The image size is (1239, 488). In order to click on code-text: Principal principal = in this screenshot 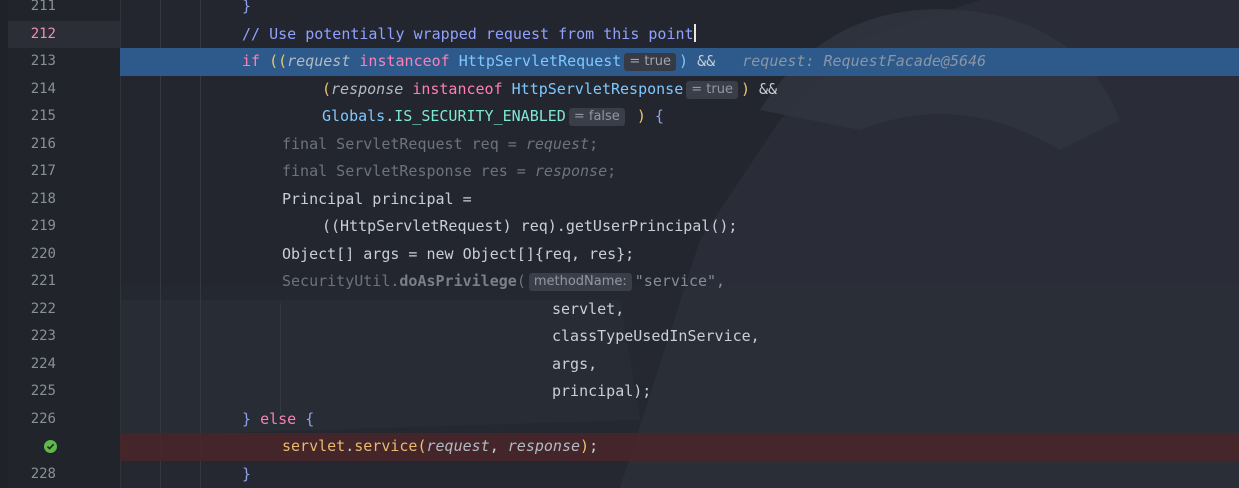, I will do `click(377, 198)`.